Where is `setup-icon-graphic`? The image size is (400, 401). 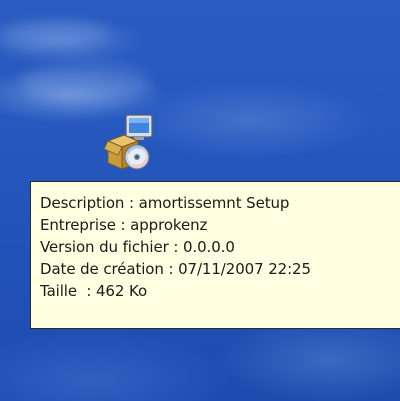
setup-icon-graphic is located at coordinates (128, 142).